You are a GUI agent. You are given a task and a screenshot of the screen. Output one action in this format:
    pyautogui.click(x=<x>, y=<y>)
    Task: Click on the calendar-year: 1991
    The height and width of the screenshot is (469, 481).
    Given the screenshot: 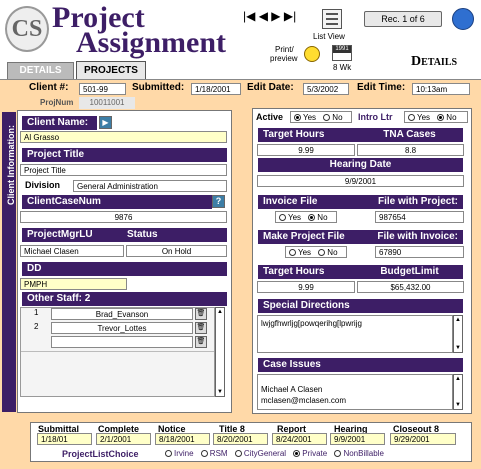 What is the action you would take?
    pyautogui.click(x=342, y=49)
    